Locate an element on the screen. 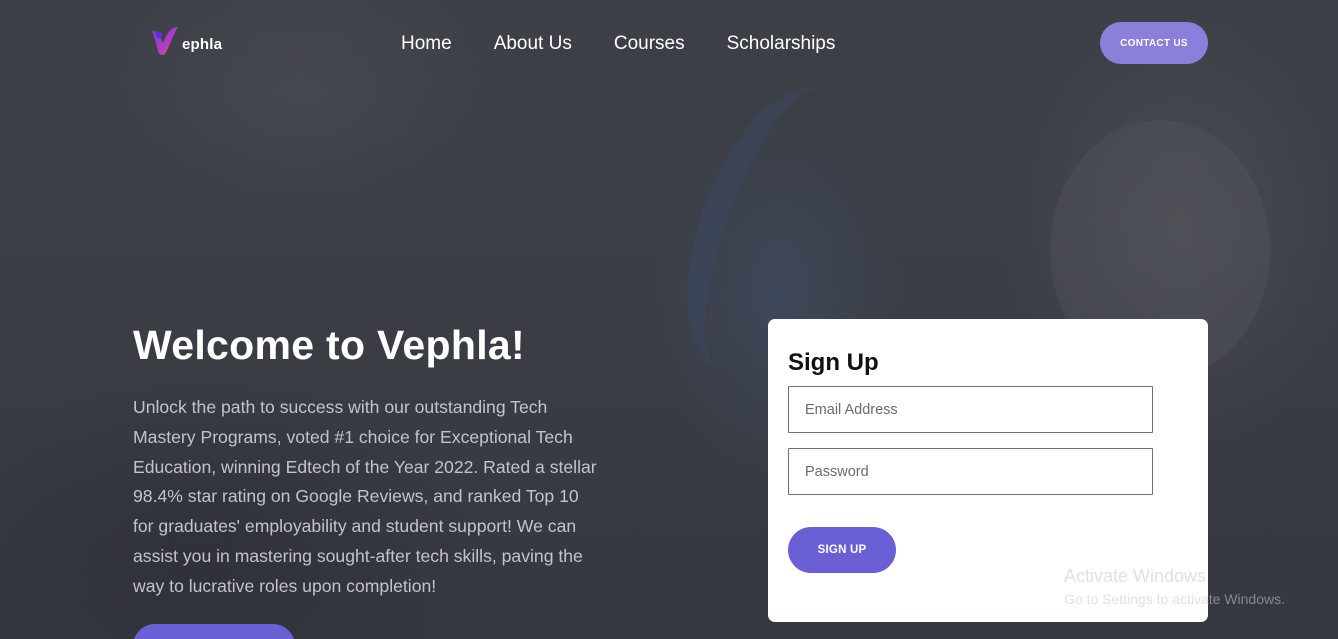 The height and width of the screenshot is (639, 1338). main-menu: Home About Us Courses Scholarships is located at coordinates (618, 44).